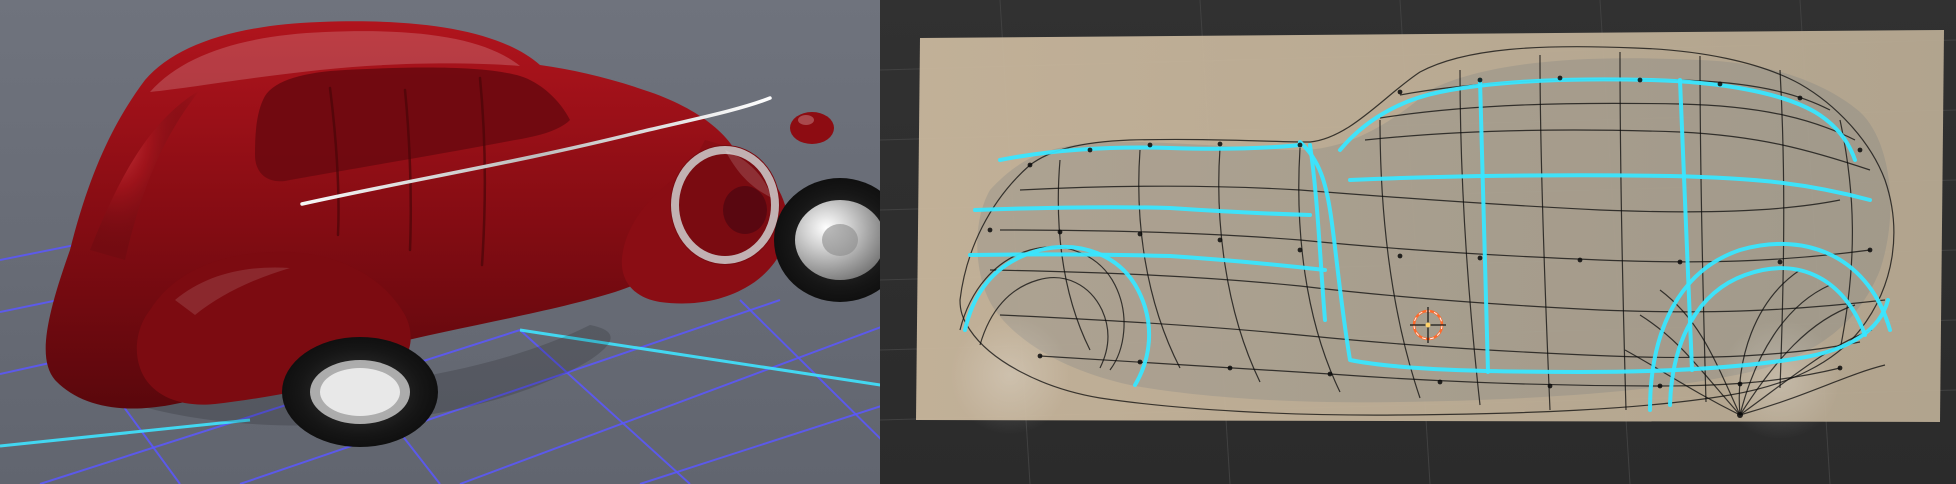 This screenshot has width=1956, height=484. What do you see at coordinates (745, 210) in the screenshot?
I see `spare-tire-center` at bounding box center [745, 210].